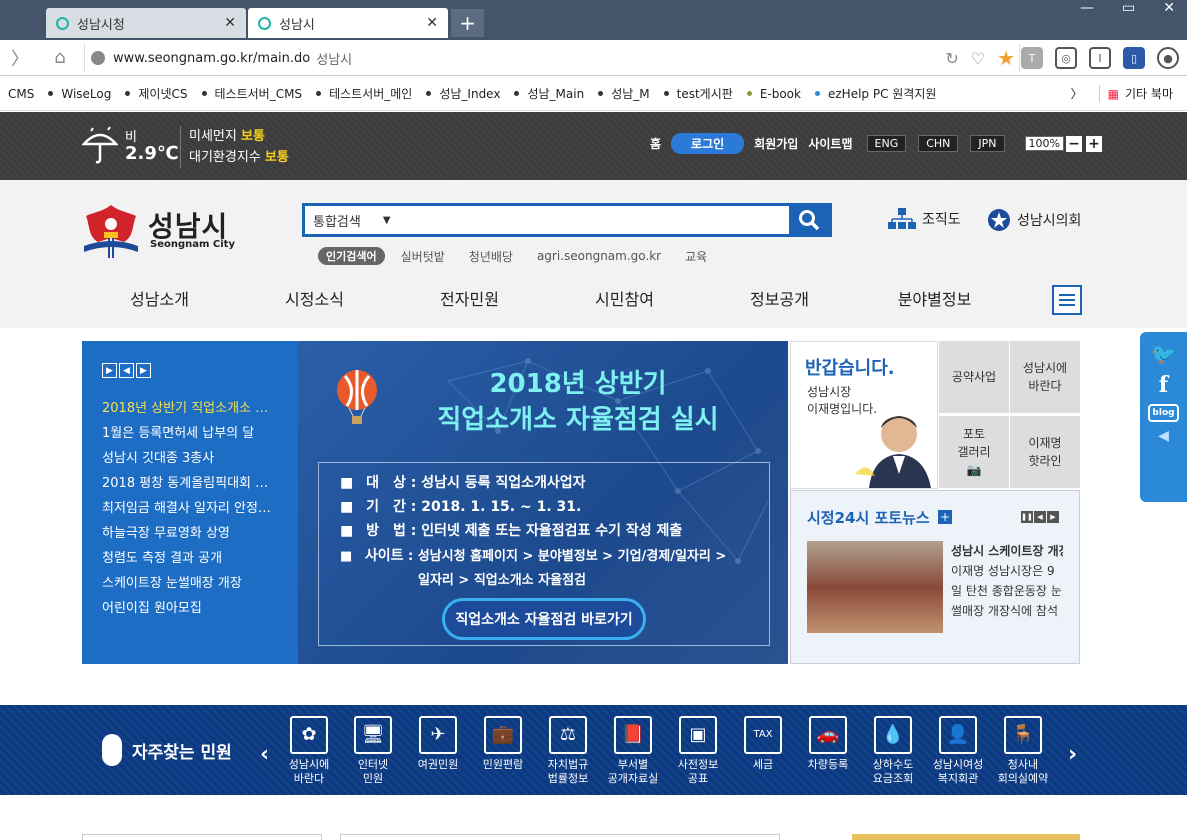  Describe the element at coordinates (624, 93) in the screenshot. I see `bookmark-item: 성남_M` at that location.